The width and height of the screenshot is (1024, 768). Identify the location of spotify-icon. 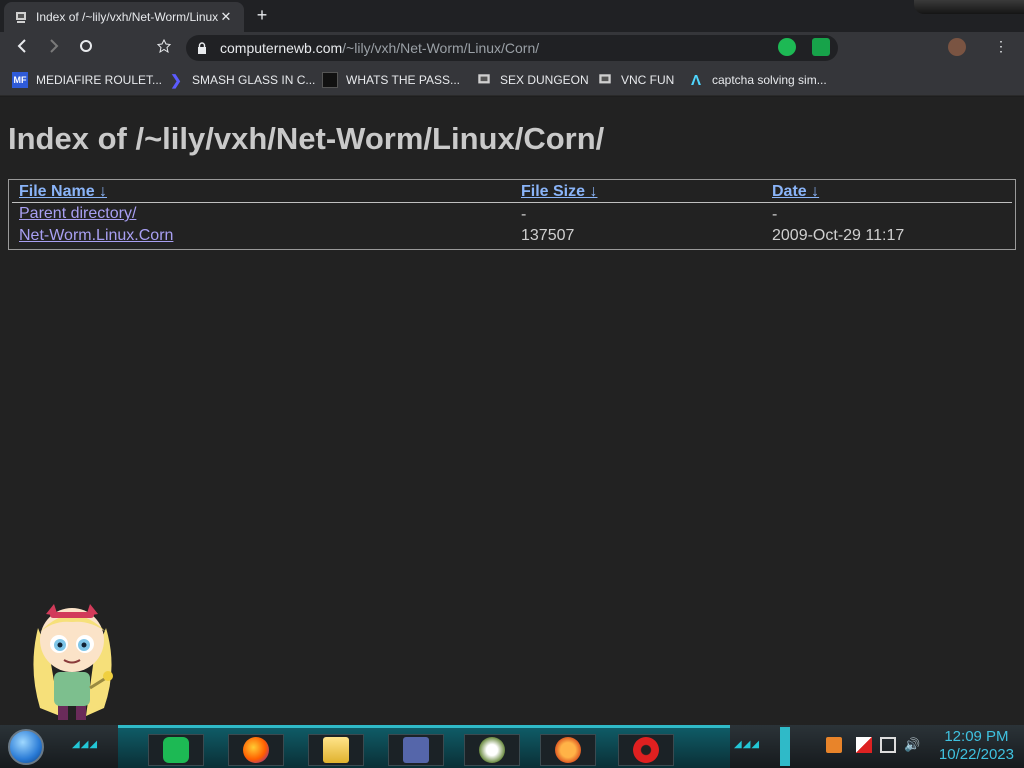
(176, 750).